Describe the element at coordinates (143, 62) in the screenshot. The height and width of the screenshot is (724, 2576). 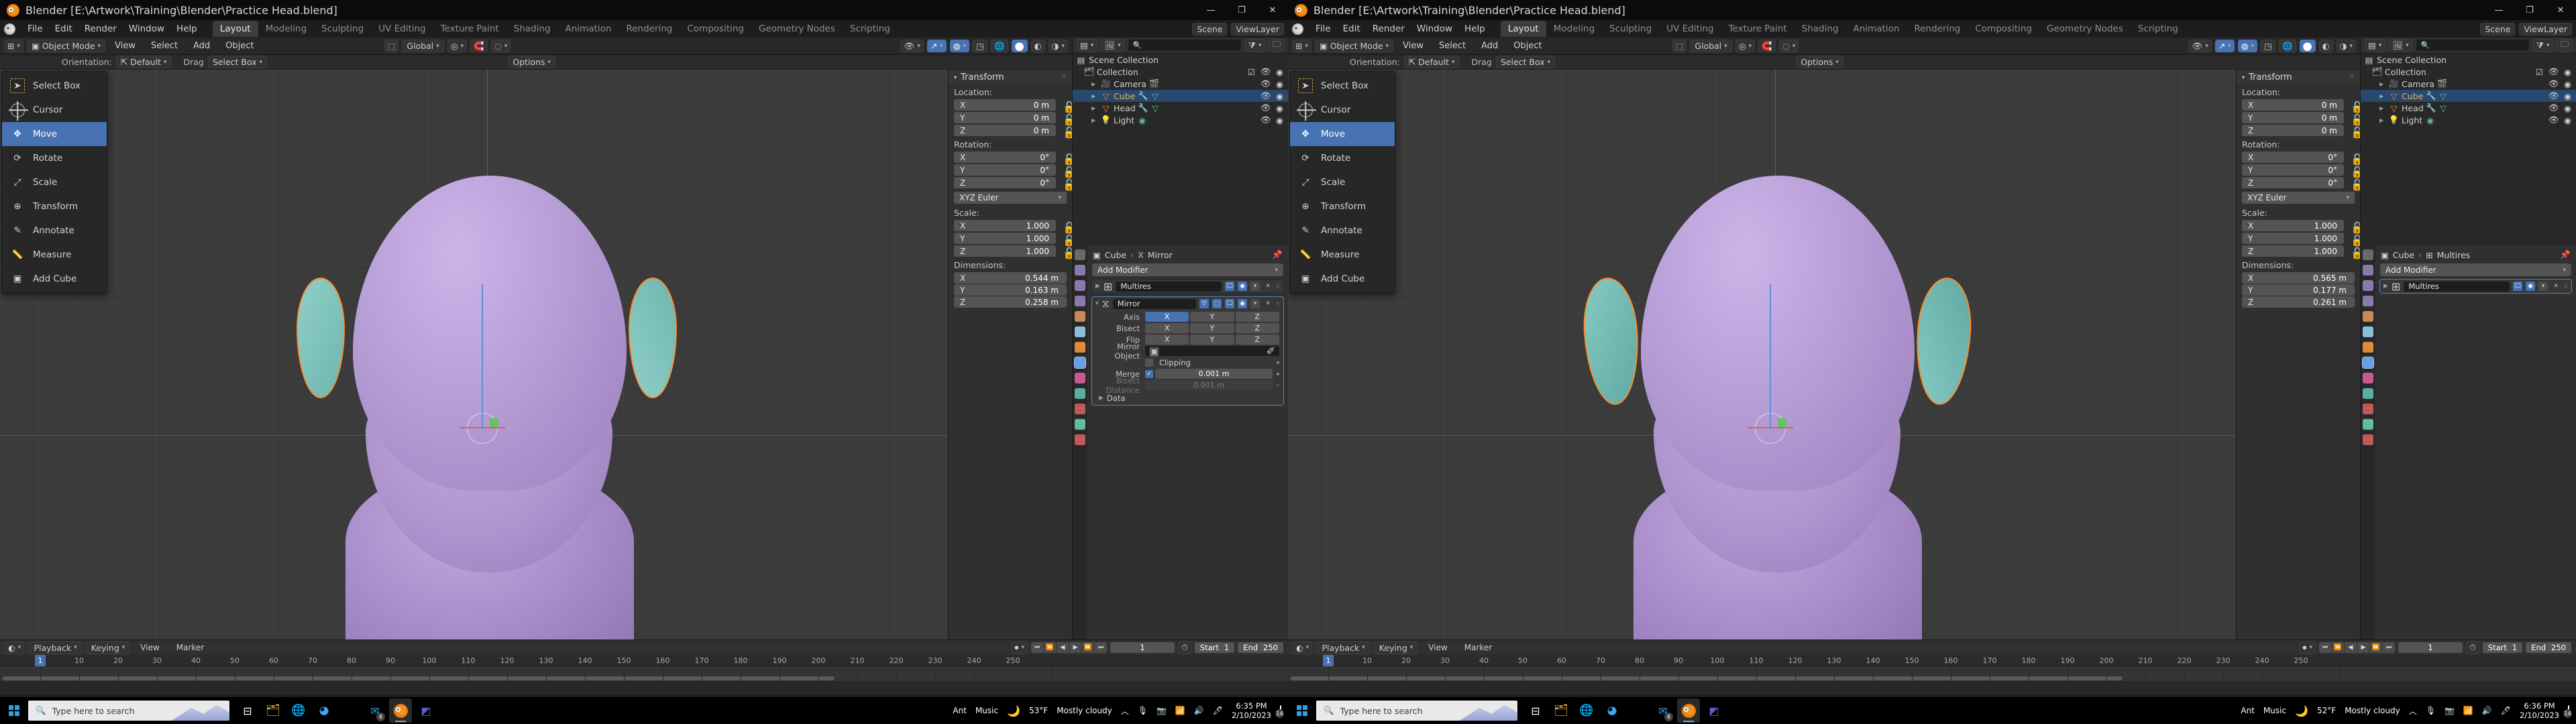
I see `orientation-dropdown: ⇱ Default ▾` at that location.